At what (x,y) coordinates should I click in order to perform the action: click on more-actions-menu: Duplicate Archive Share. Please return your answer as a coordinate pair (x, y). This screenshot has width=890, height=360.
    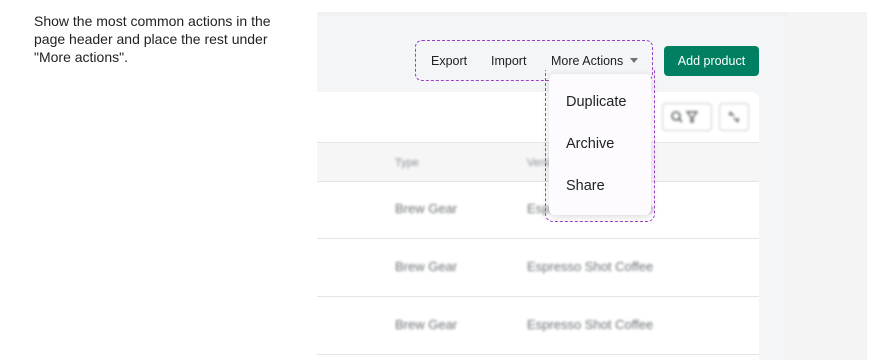
    Looking at the image, I should click on (600, 144).